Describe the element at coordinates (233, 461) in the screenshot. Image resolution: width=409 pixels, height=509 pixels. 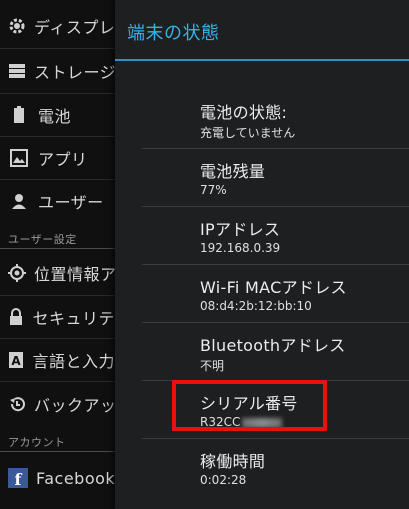
I see `row-title: 稼働時間` at that location.